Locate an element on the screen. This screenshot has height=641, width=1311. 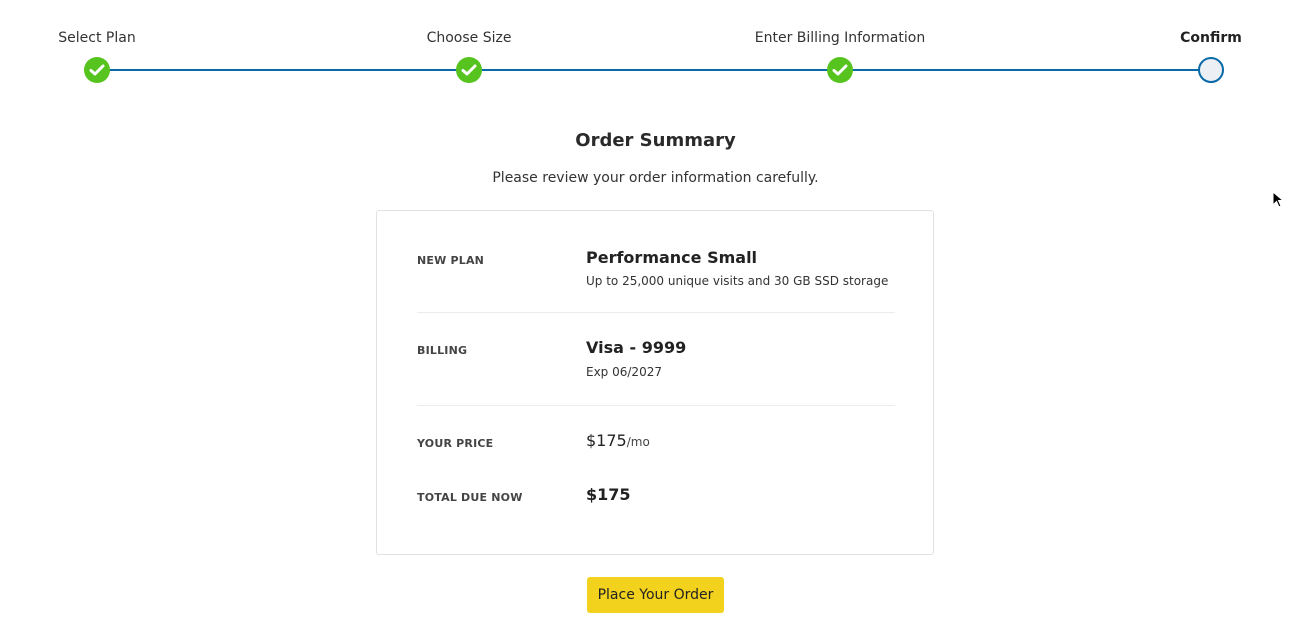
step-label: Select Plan is located at coordinates (97, 38).